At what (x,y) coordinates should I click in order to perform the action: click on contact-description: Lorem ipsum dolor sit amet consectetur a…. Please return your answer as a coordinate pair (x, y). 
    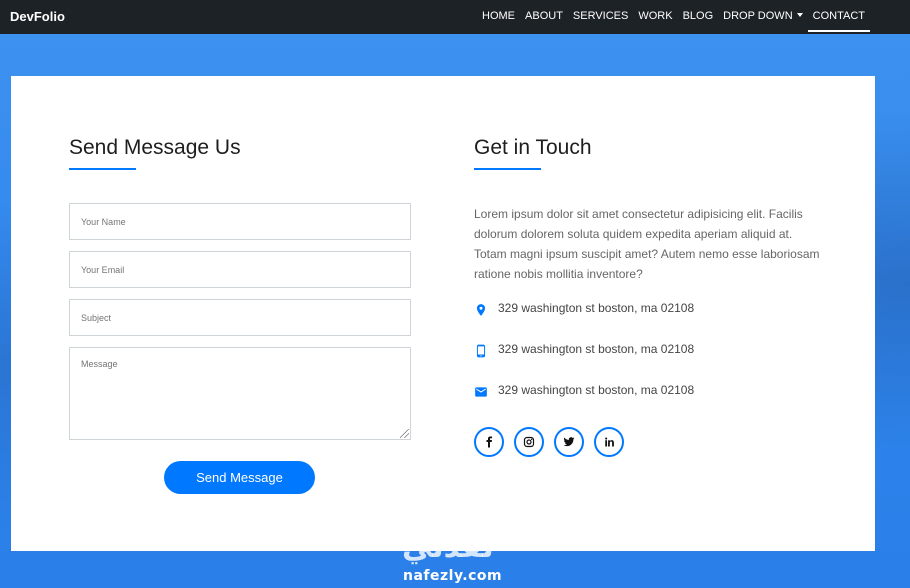
    Looking at the image, I should click on (647, 244).